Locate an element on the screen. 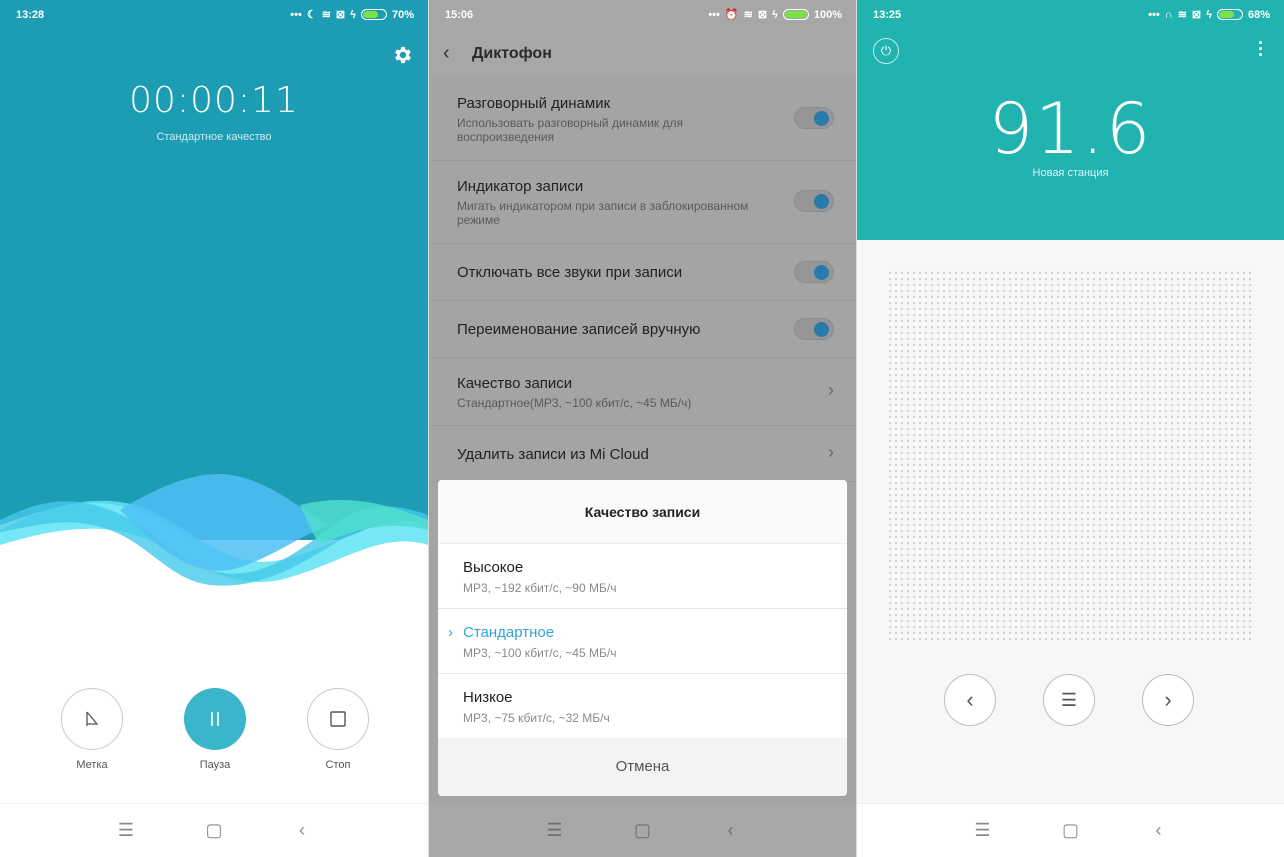 The width and height of the screenshot is (1284, 857). option-label: Стандартное is located at coordinates (509, 632).